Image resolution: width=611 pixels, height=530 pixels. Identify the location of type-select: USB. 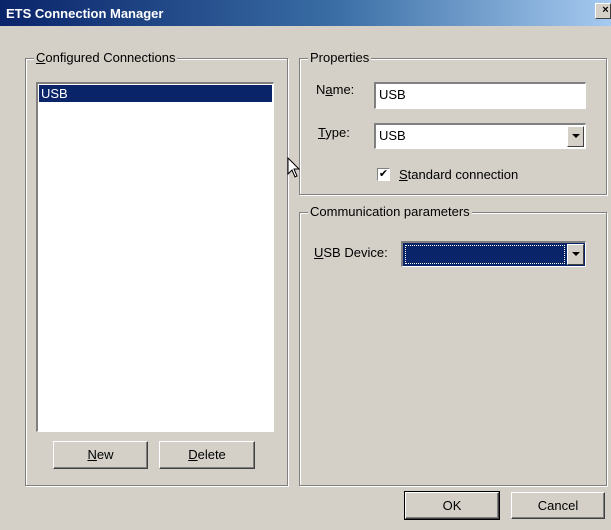
(480, 136).